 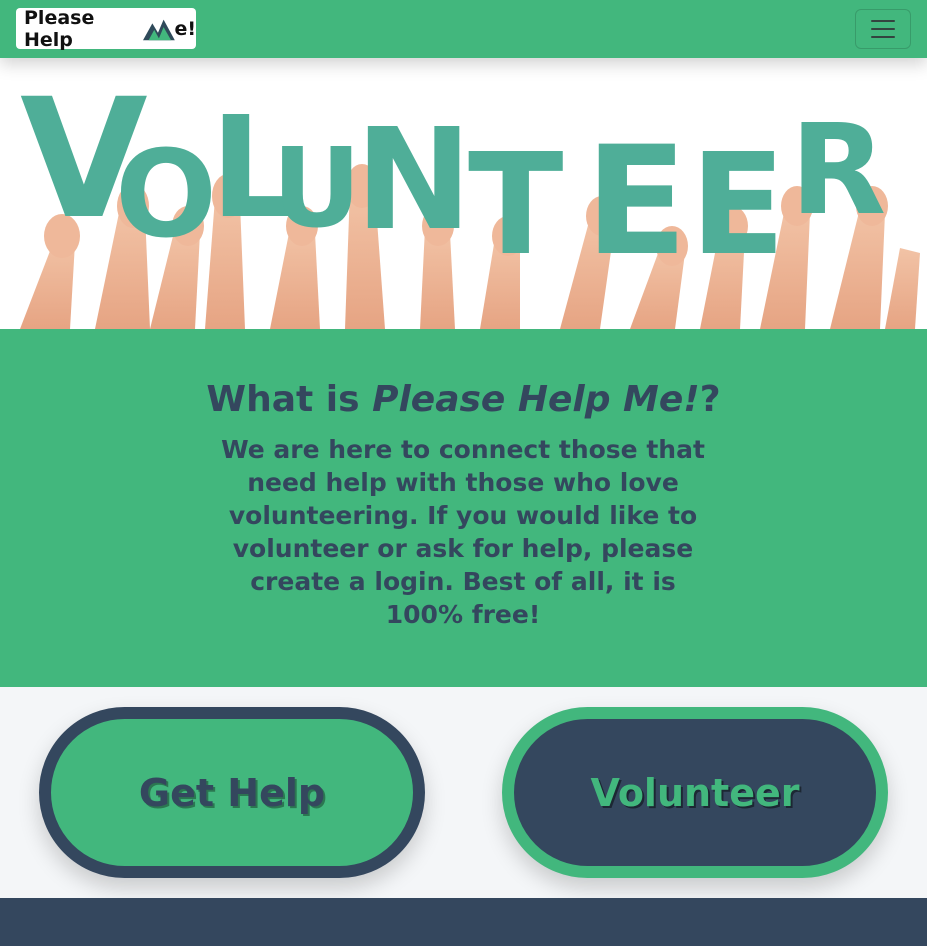 What do you see at coordinates (463, 29) in the screenshot?
I see `navbar: Please Help e!` at bounding box center [463, 29].